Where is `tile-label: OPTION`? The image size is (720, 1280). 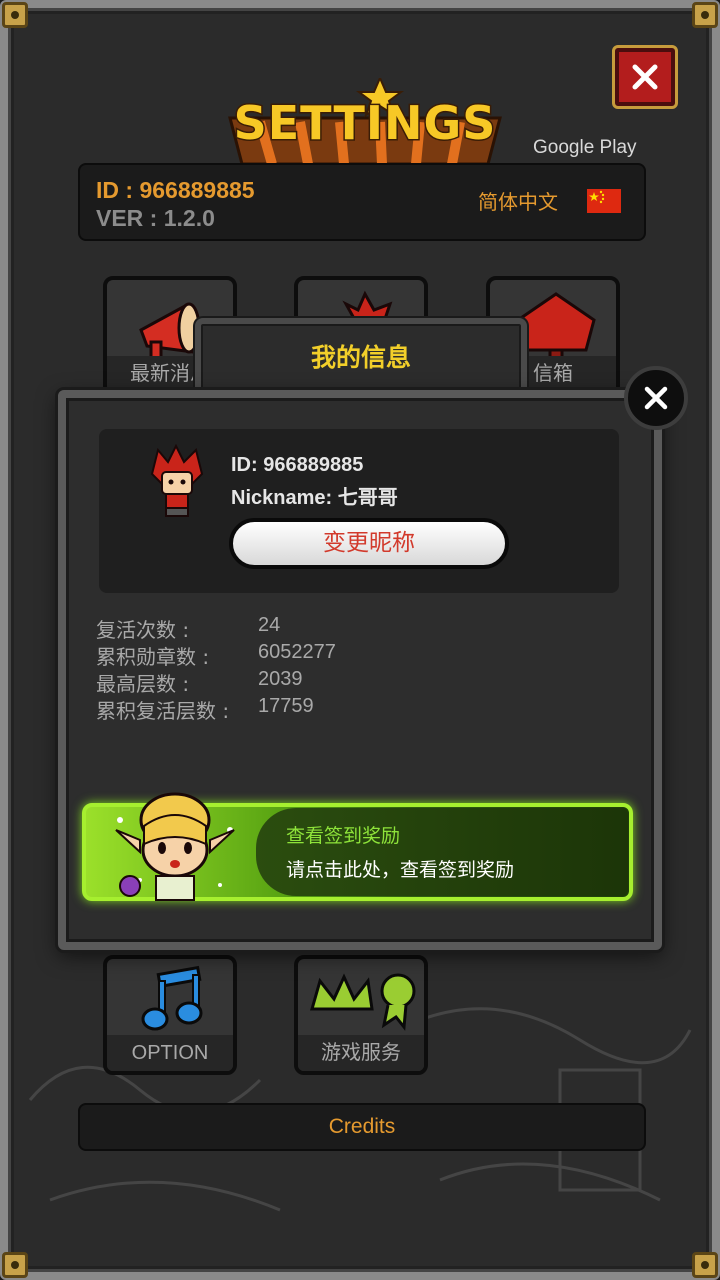 tile-label: OPTION is located at coordinates (170, 1053).